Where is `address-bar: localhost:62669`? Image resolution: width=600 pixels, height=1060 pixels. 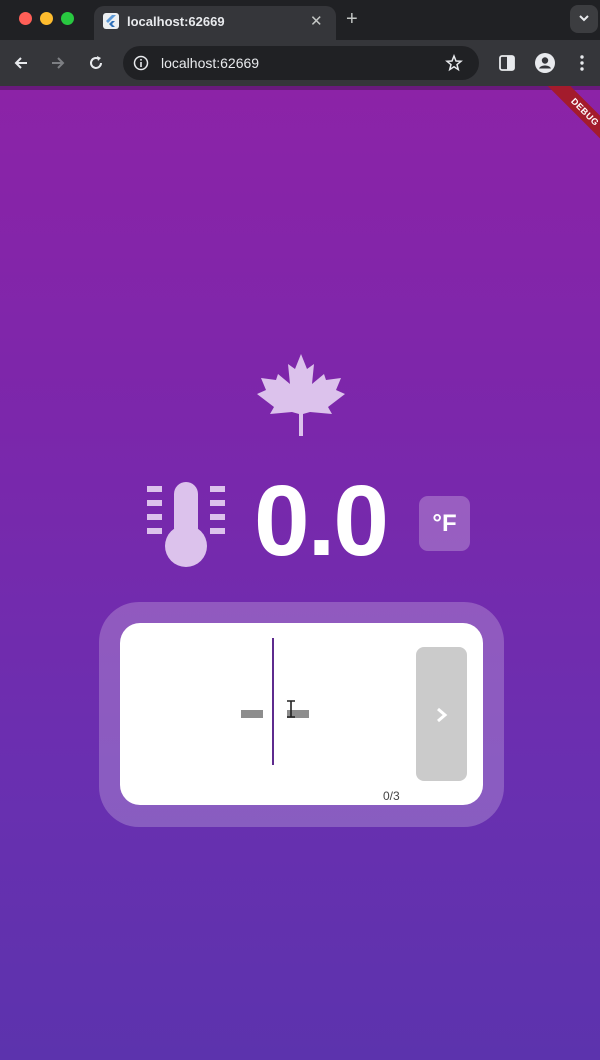 address-bar: localhost:62669 is located at coordinates (301, 63).